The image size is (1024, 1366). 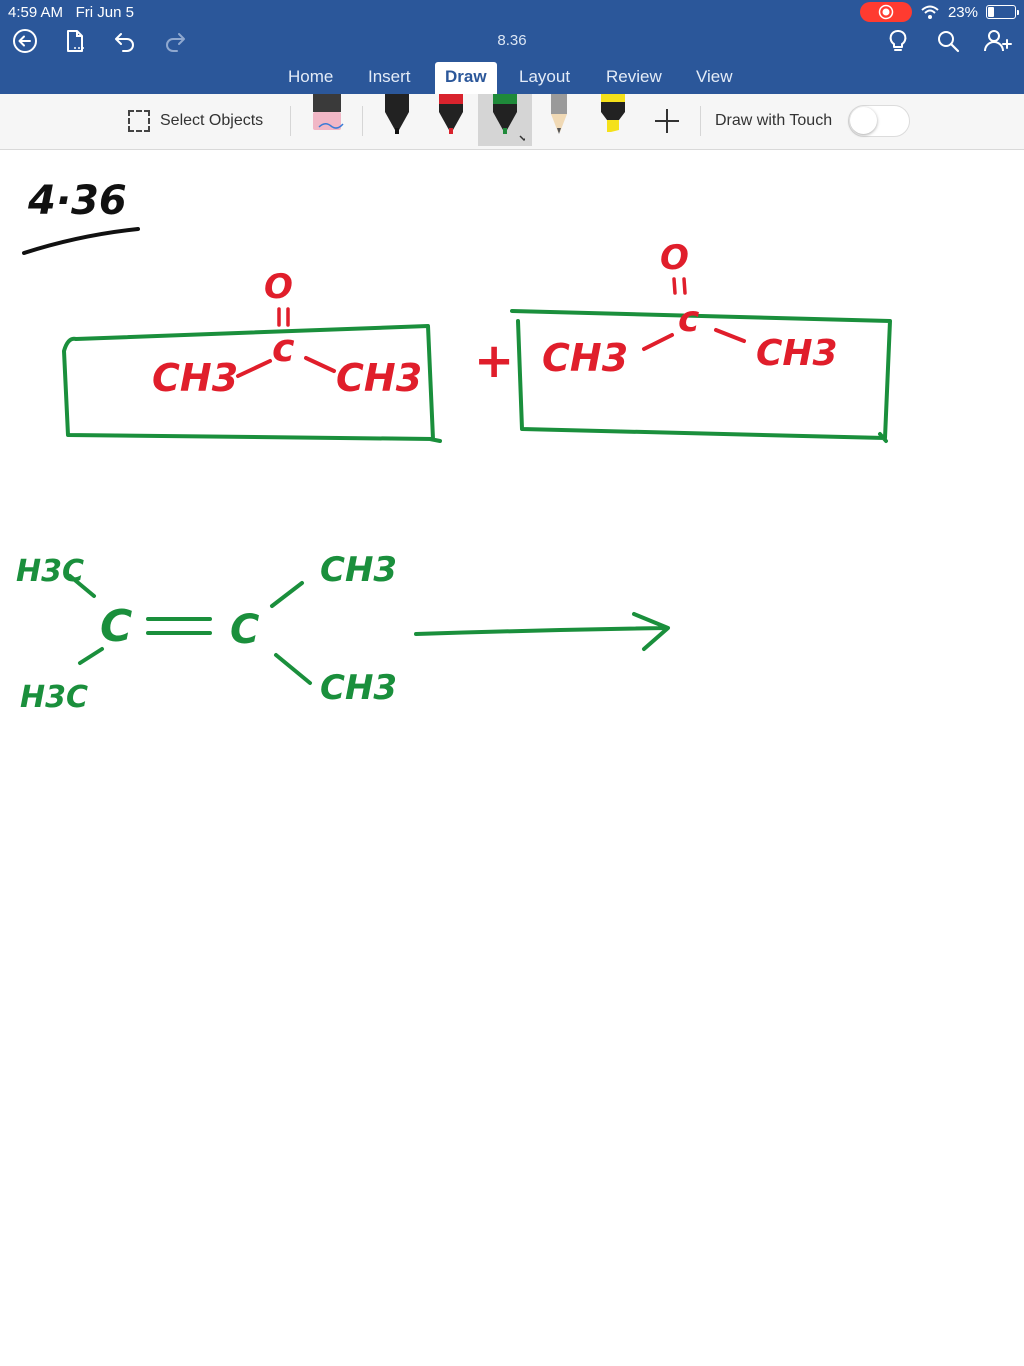 I want to click on redo-icon, so click(x=175, y=42).